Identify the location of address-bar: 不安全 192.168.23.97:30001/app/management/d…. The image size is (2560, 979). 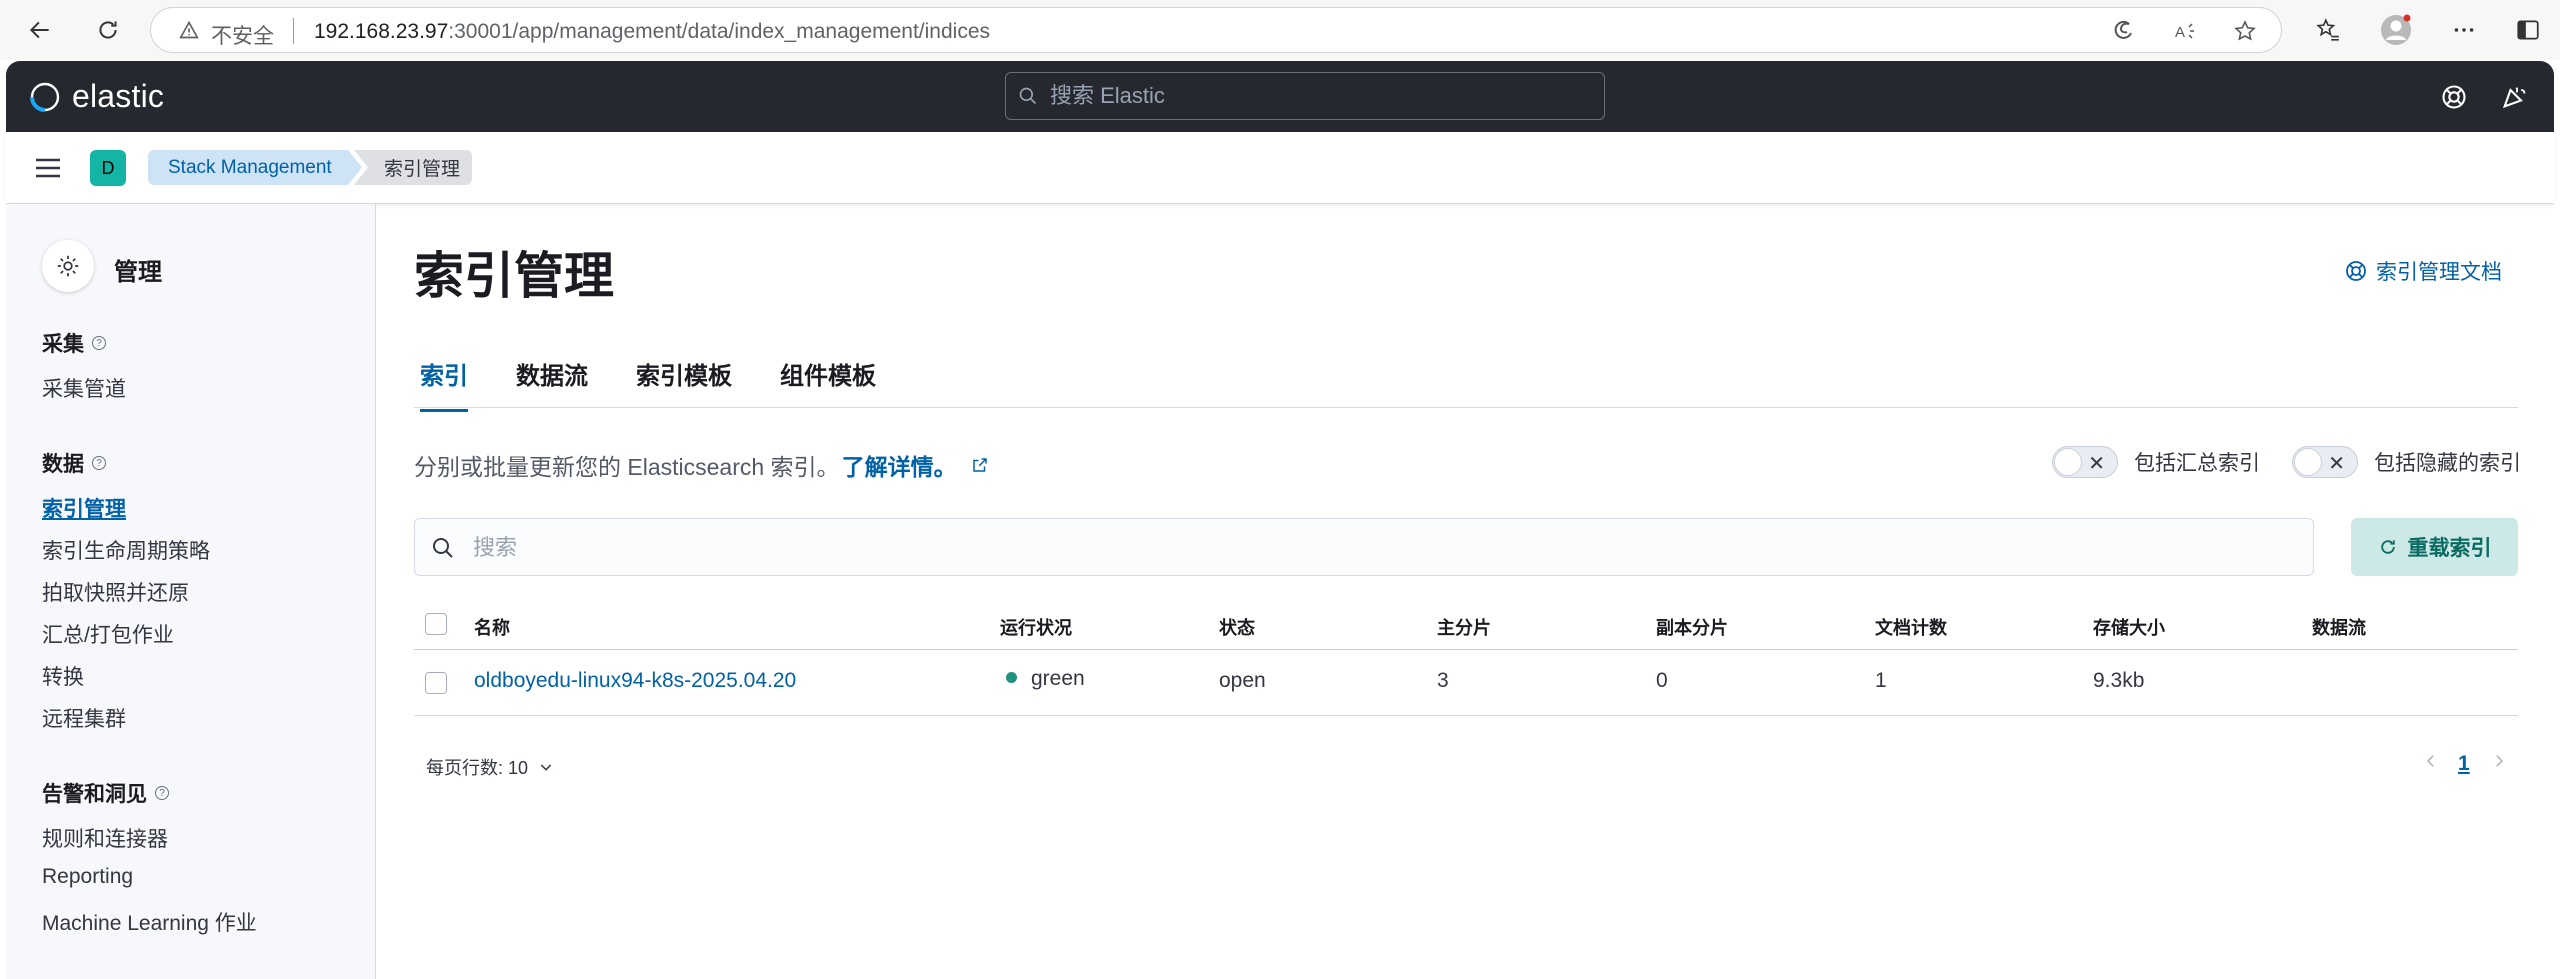
(1216, 30).